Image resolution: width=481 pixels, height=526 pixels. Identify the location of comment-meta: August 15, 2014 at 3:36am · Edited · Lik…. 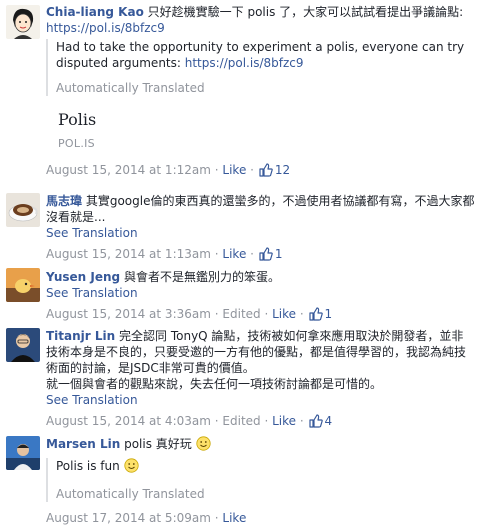
(260, 315).